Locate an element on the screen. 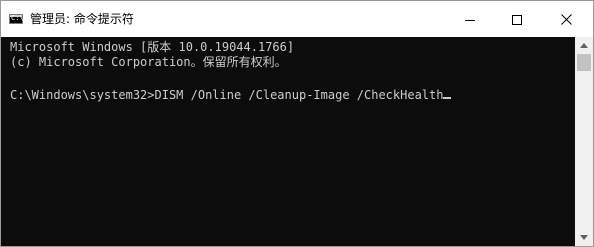 The height and width of the screenshot is (247, 594). minimize-button is located at coordinates (471, 19).